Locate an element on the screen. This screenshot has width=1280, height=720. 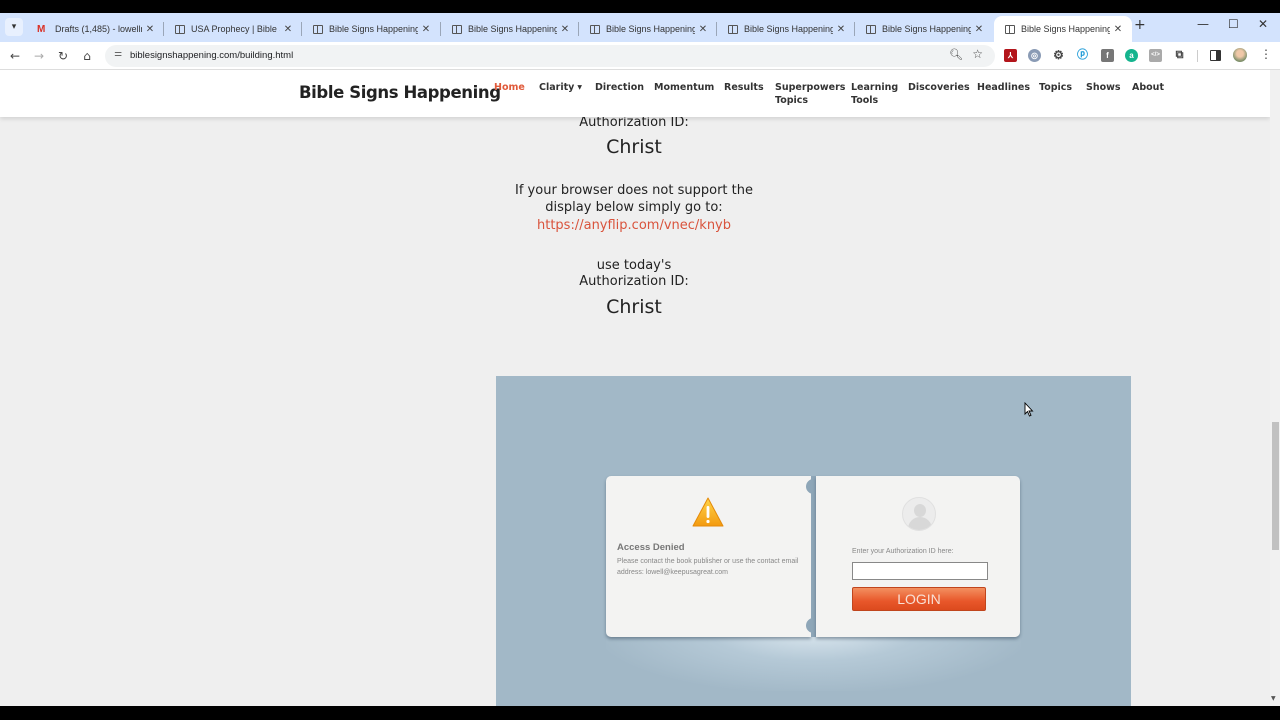
scroll-down-arrow-icon: ▼ is located at coordinates (1273, 698).